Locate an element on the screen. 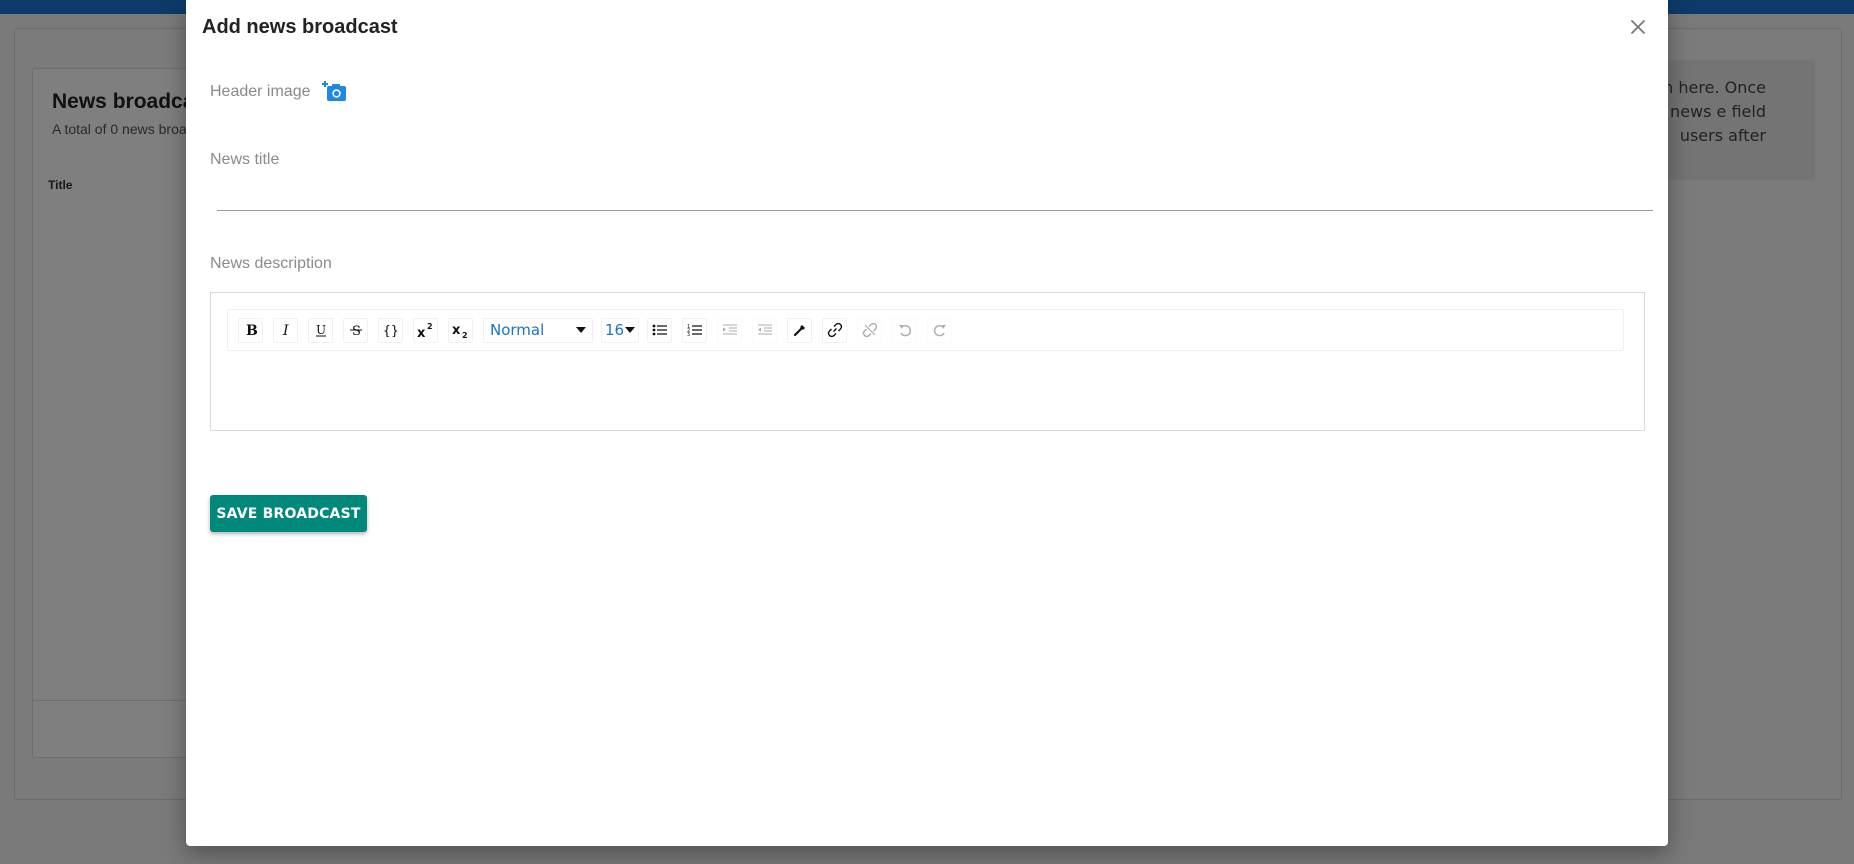  color-picker-icon is located at coordinates (799, 330).